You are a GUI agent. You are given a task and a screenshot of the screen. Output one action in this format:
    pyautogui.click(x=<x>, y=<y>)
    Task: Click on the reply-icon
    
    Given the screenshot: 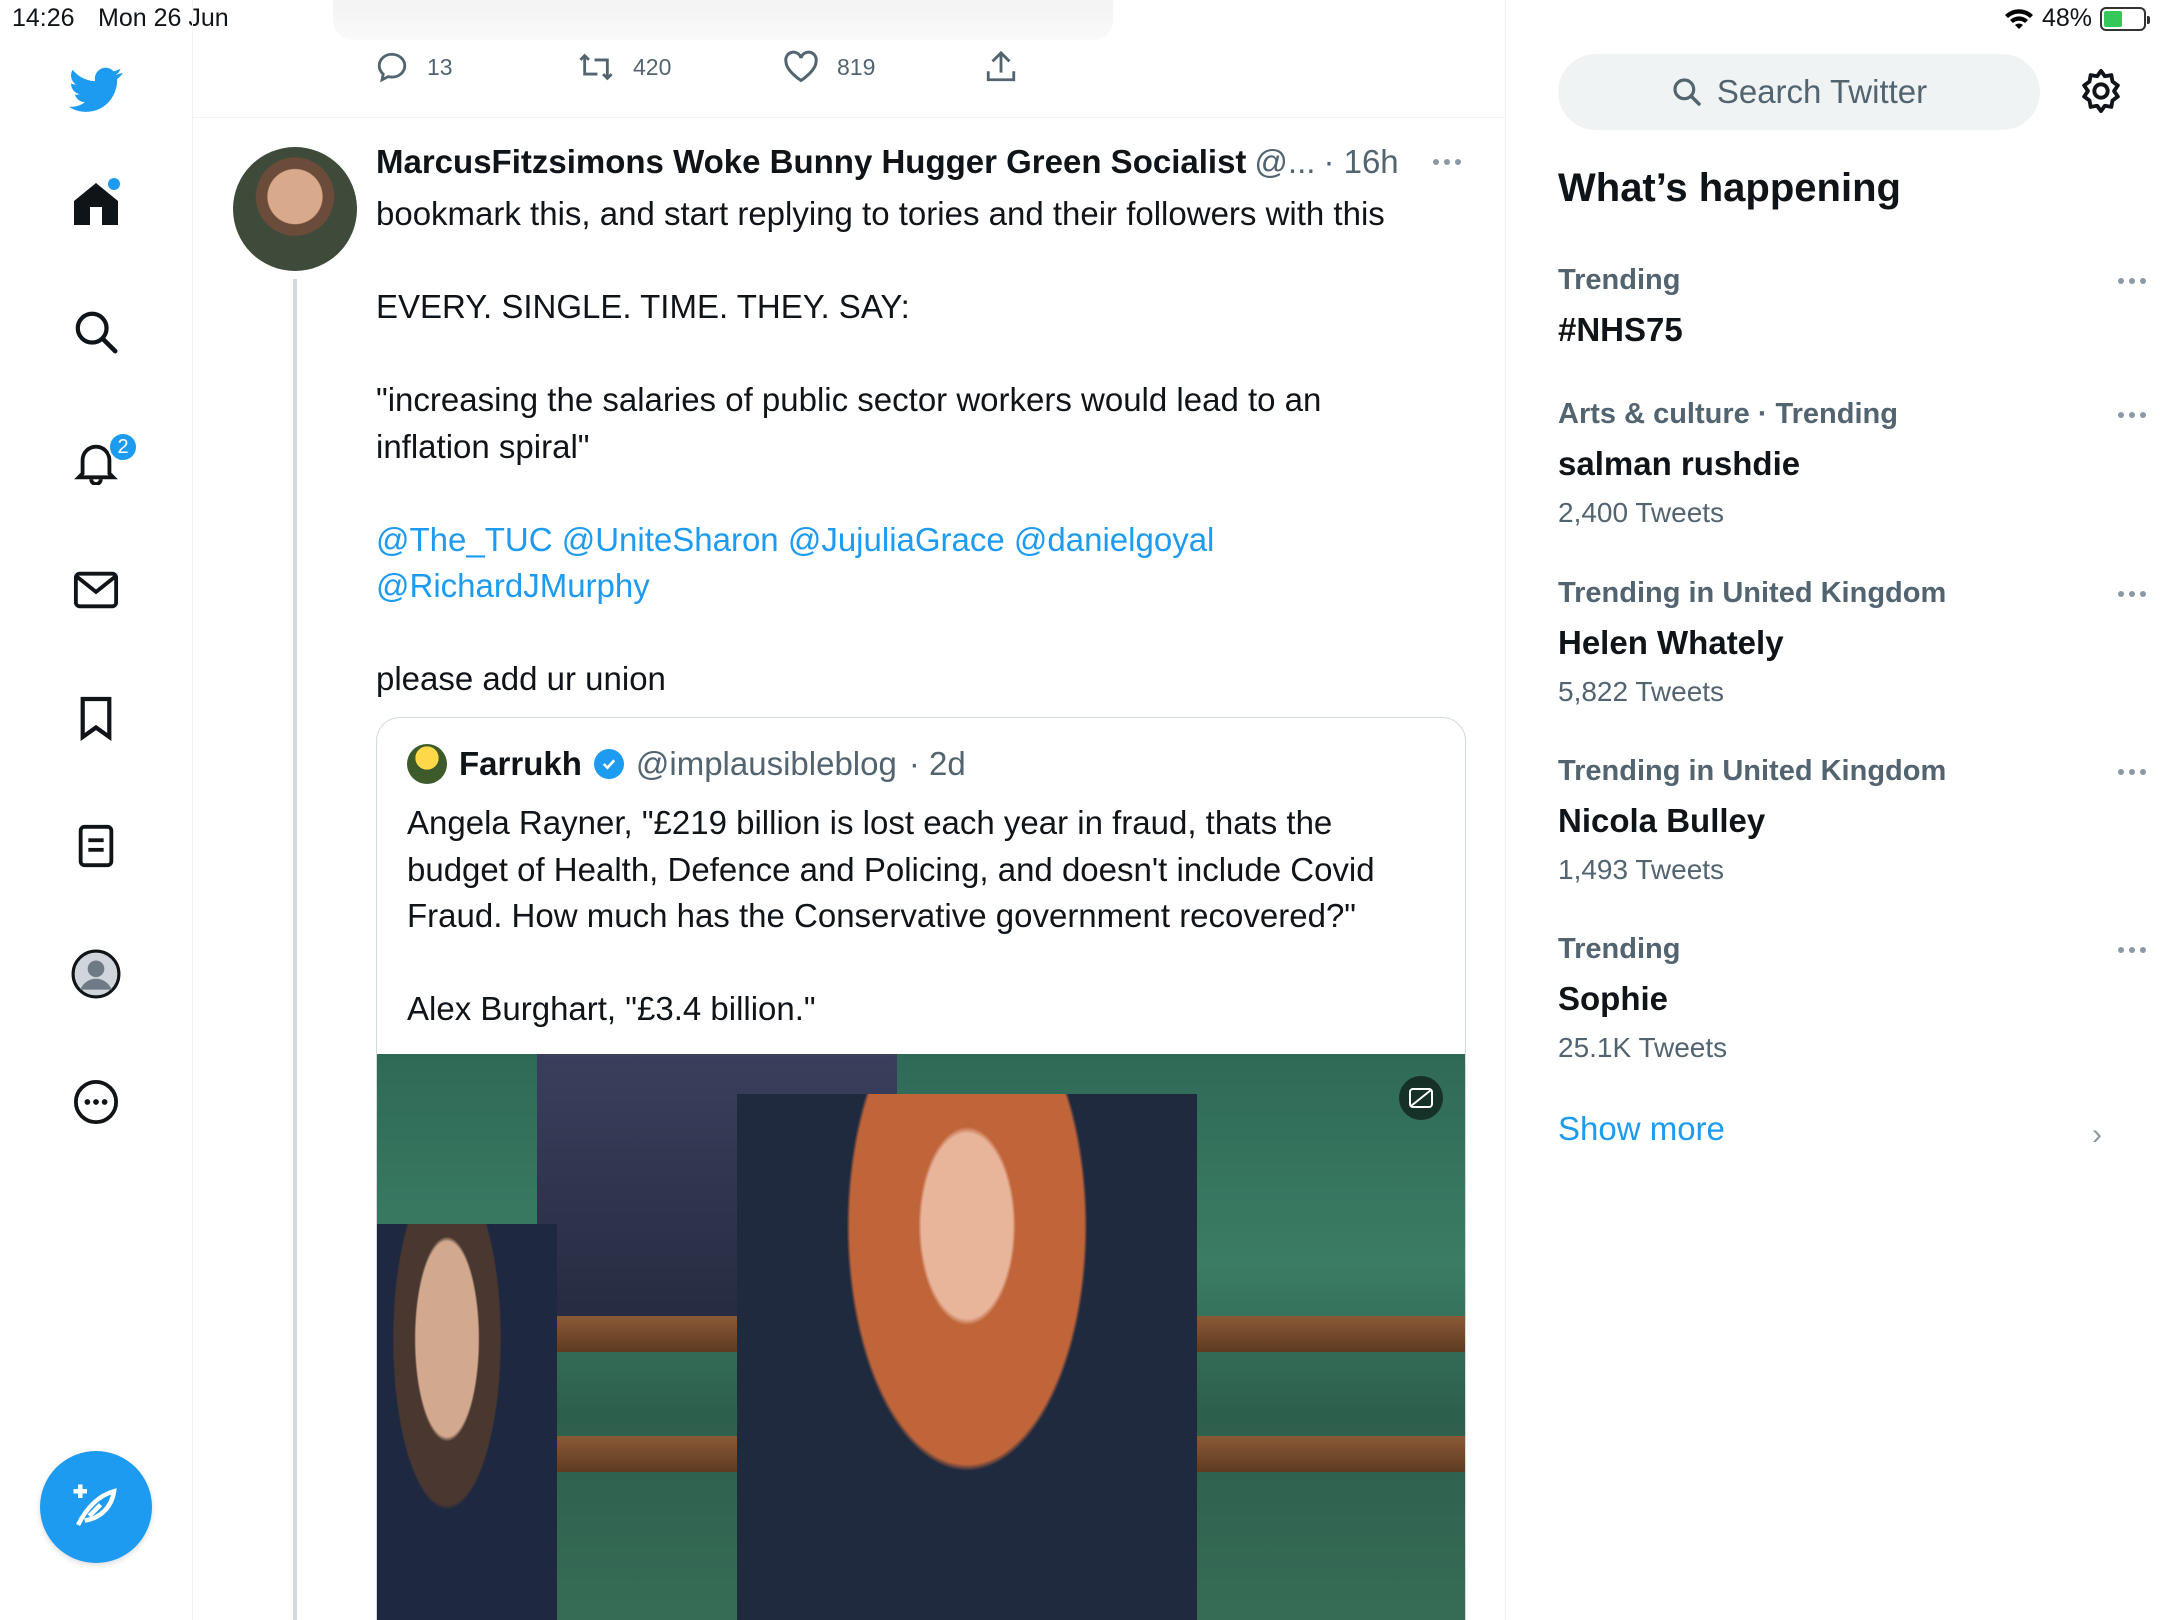 What is the action you would take?
    pyautogui.click(x=392, y=67)
    